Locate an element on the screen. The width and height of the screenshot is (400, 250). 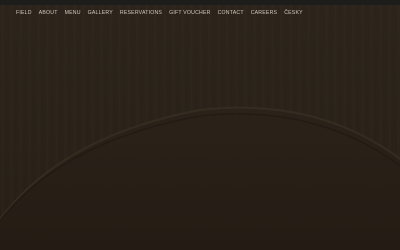
nav-item-gift-voucher: GIFT VOUCHER is located at coordinates (190, 13).